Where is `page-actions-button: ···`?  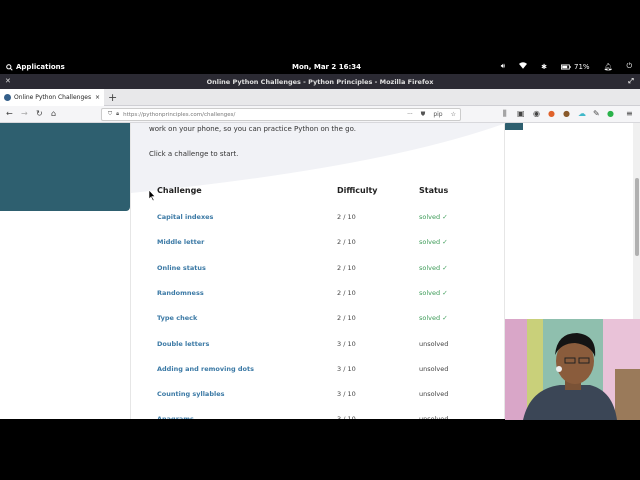
page-actions-button: ··· is located at coordinates (412, 114).